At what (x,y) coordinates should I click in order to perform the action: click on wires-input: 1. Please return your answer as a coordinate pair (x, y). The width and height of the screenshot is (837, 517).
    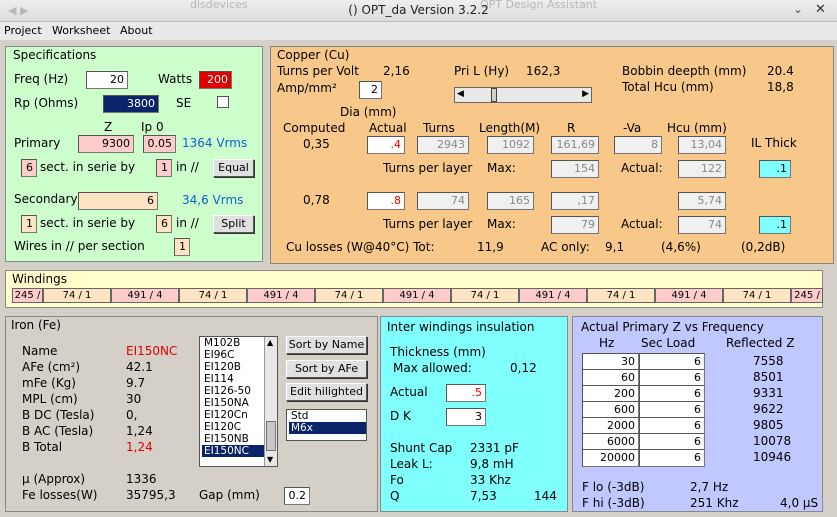
    Looking at the image, I should click on (182, 247).